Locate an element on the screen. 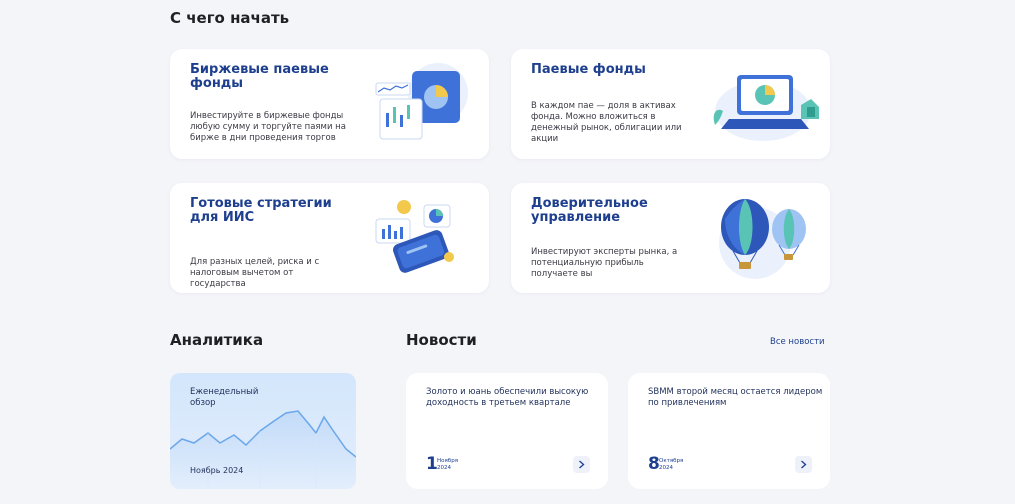 The height and width of the screenshot is (504, 1015). card-trust-management-title: Доверительное управление is located at coordinates (589, 210).